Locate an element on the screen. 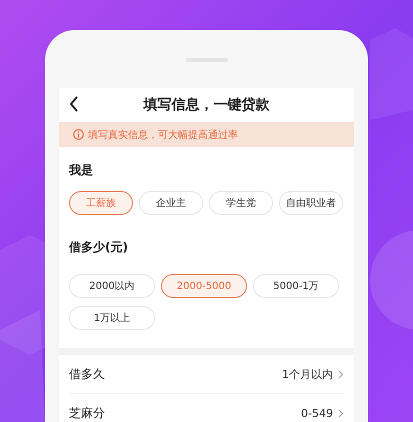  option-chip: 自由职业者 is located at coordinates (311, 203).